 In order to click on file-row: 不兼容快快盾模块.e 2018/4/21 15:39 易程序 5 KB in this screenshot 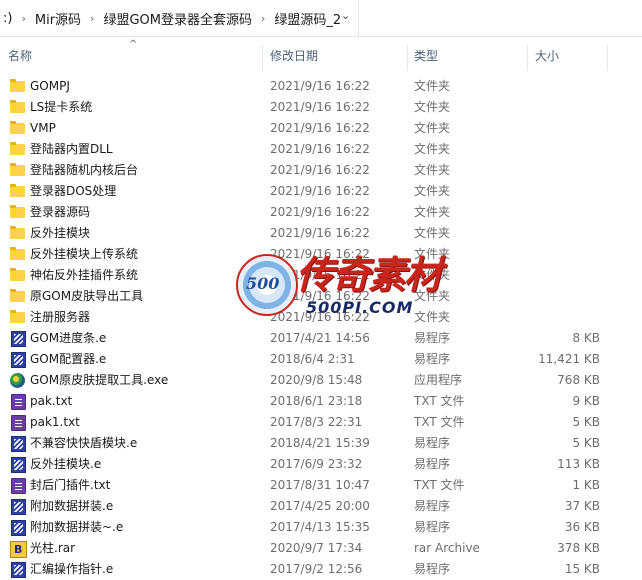, I will do `click(321, 443)`.